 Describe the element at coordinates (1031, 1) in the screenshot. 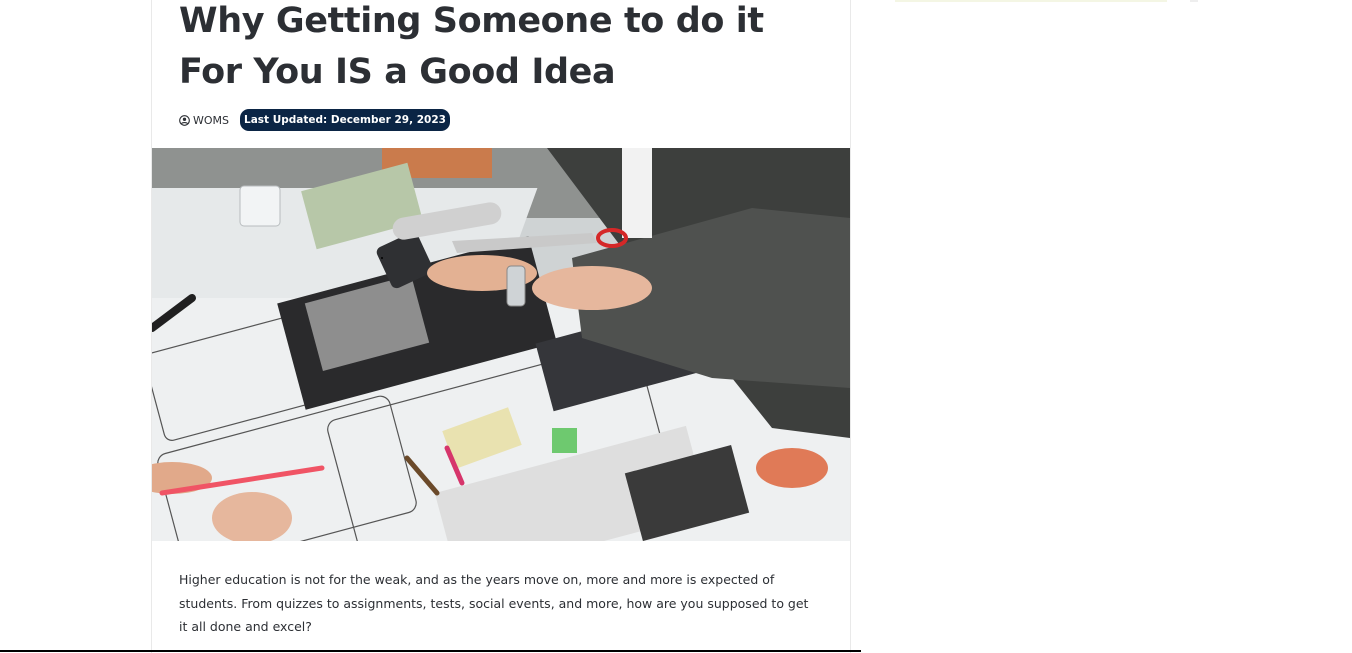

I see `sidebar-widget-edge` at that location.